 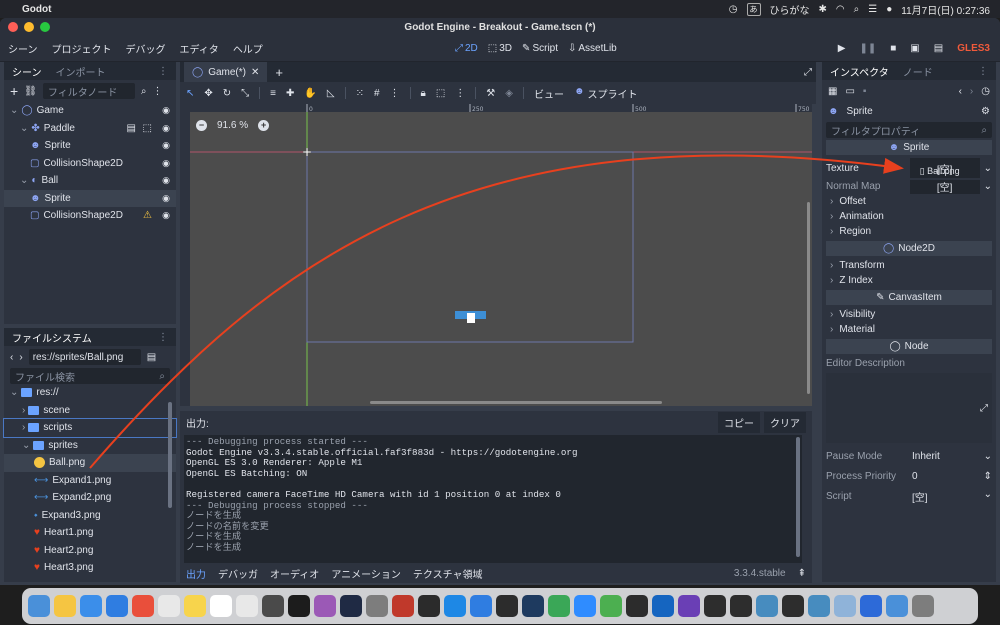 I want to click on input-method-label: ひらがな, so click(x=790, y=9).